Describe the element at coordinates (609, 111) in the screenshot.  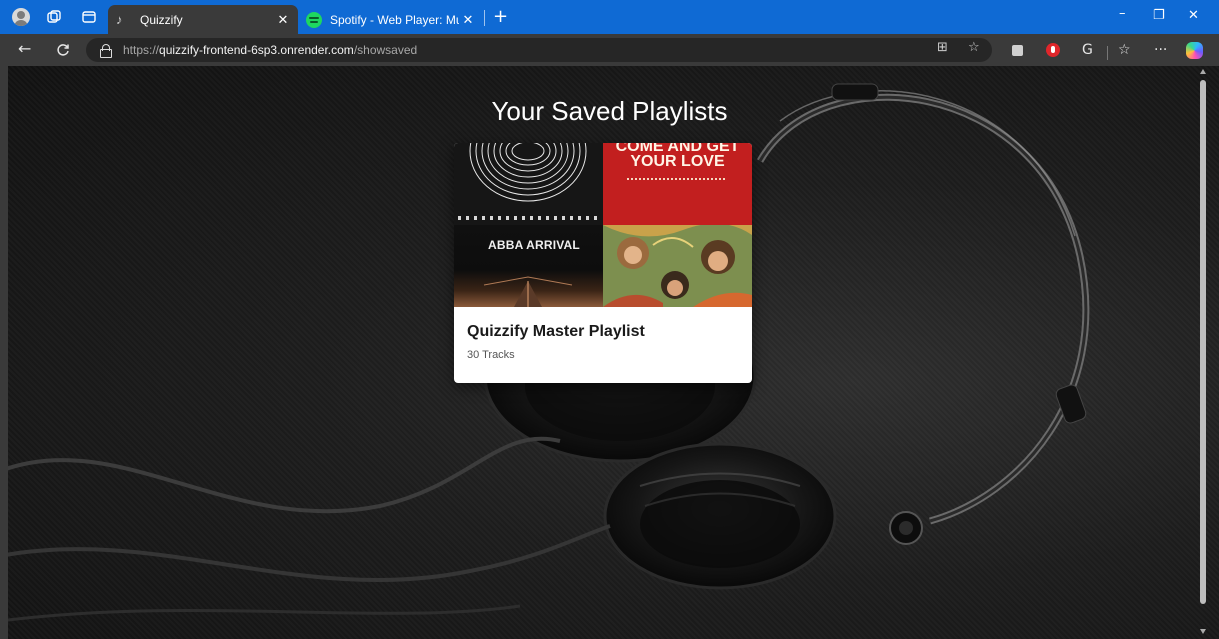
I see `page-title: Your Saved Playlists` at that location.